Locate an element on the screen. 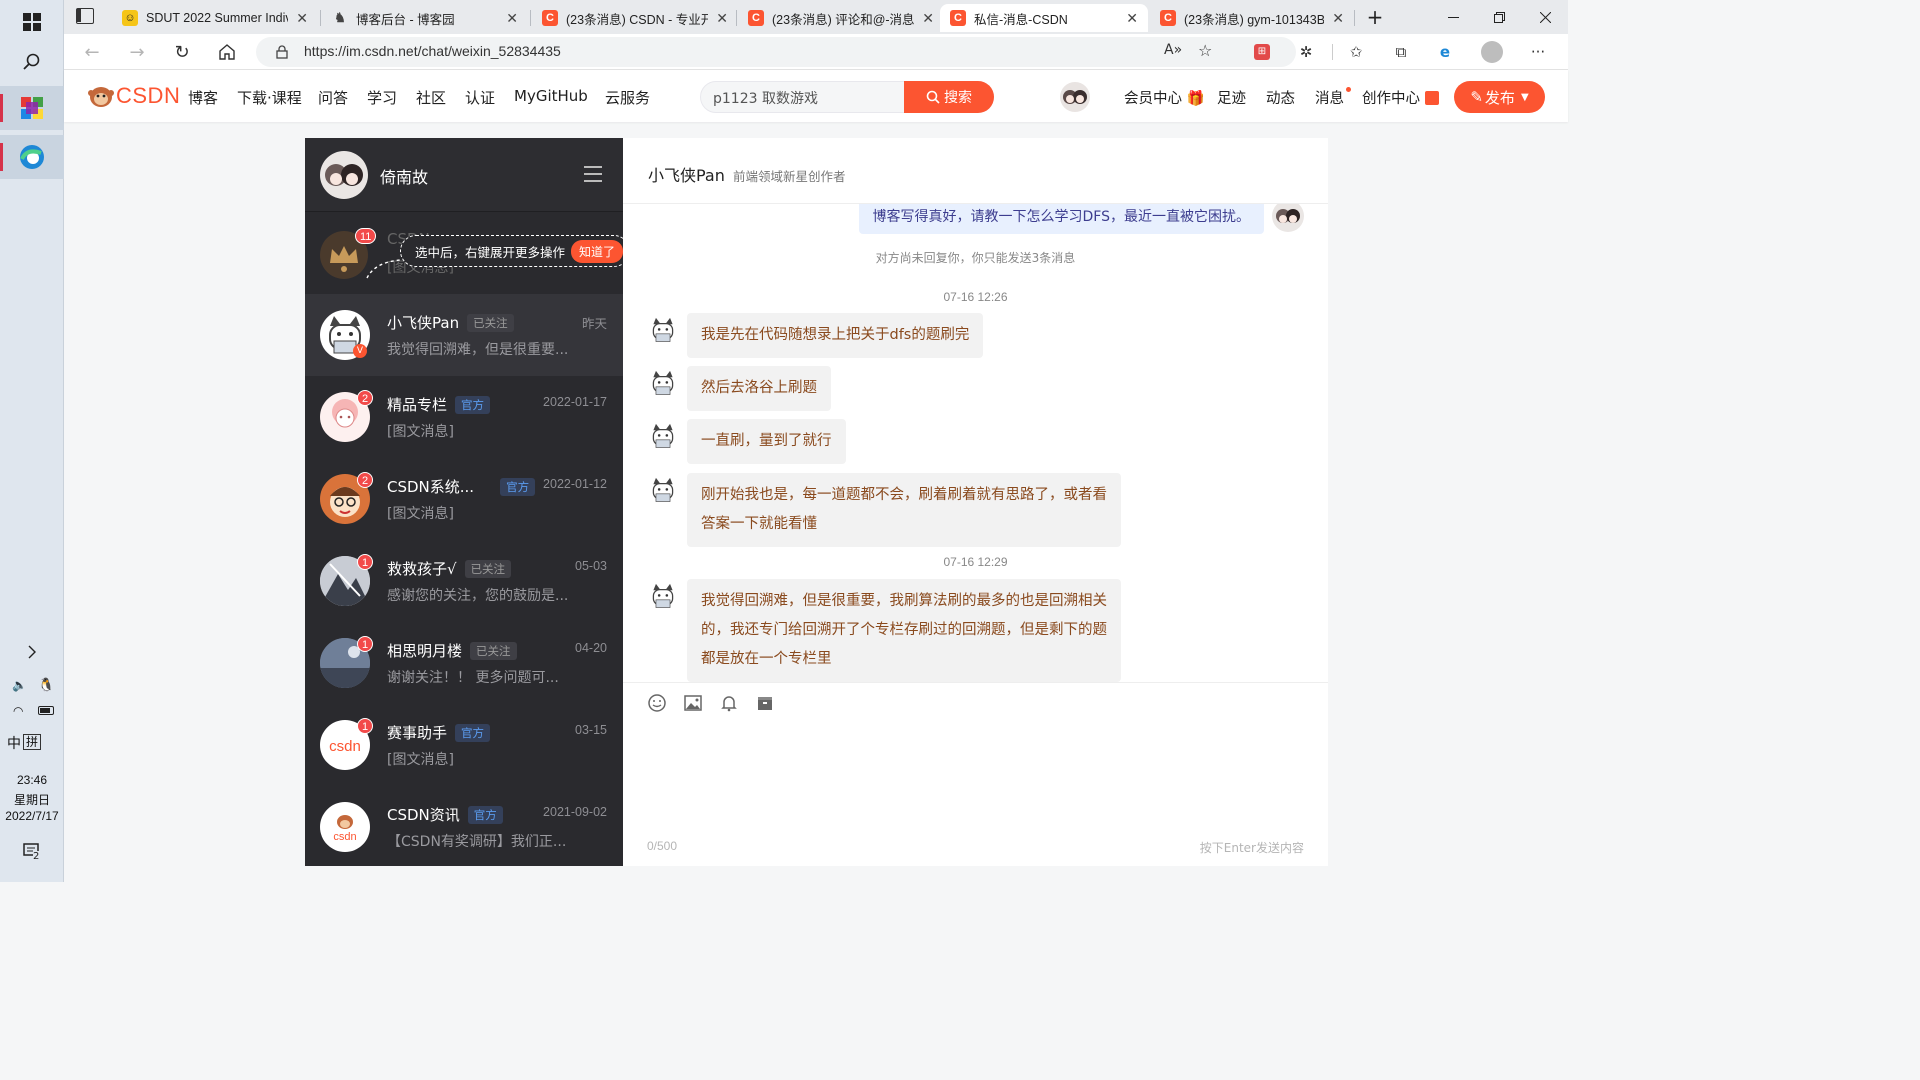 Image resolution: width=1920 pixels, height=1080 pixels. browser-tab-3: C (23条消息) CSDN - 专业开发者社区 ✕ is located at coordinates (635, 18).